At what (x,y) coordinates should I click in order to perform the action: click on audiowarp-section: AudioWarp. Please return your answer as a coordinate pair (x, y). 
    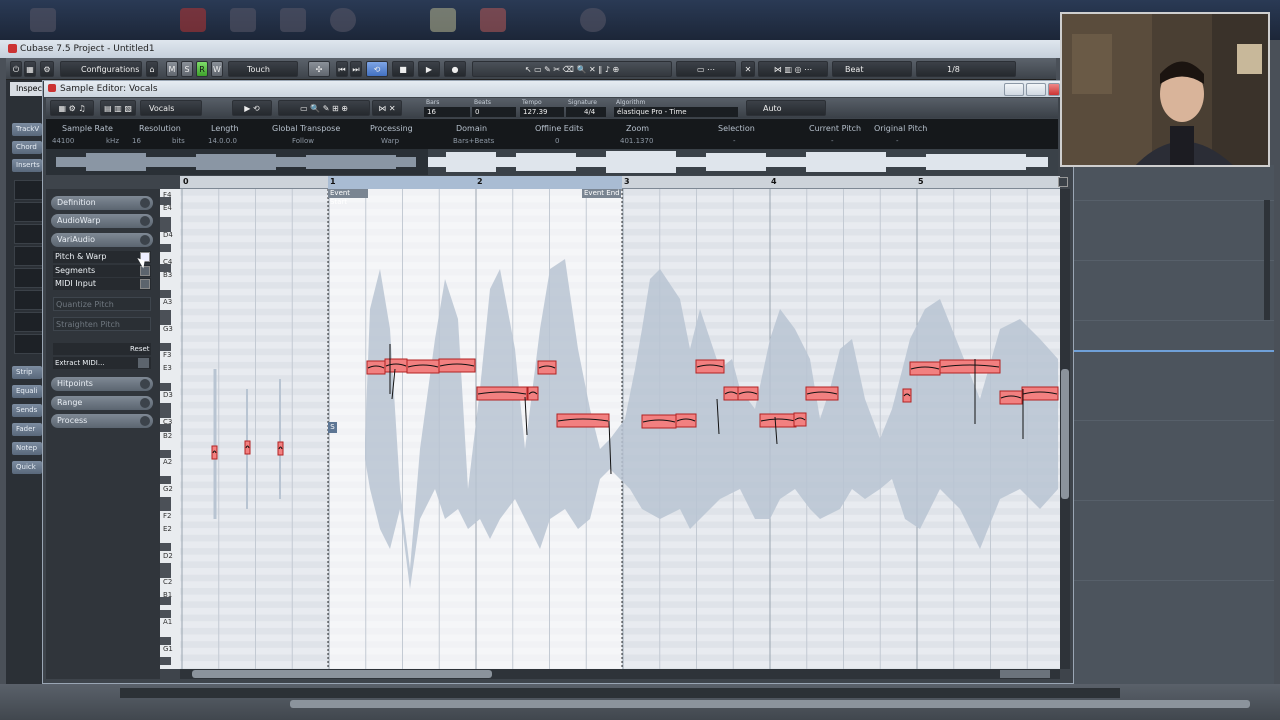
    Looking at the image, I should click on (102, 221).